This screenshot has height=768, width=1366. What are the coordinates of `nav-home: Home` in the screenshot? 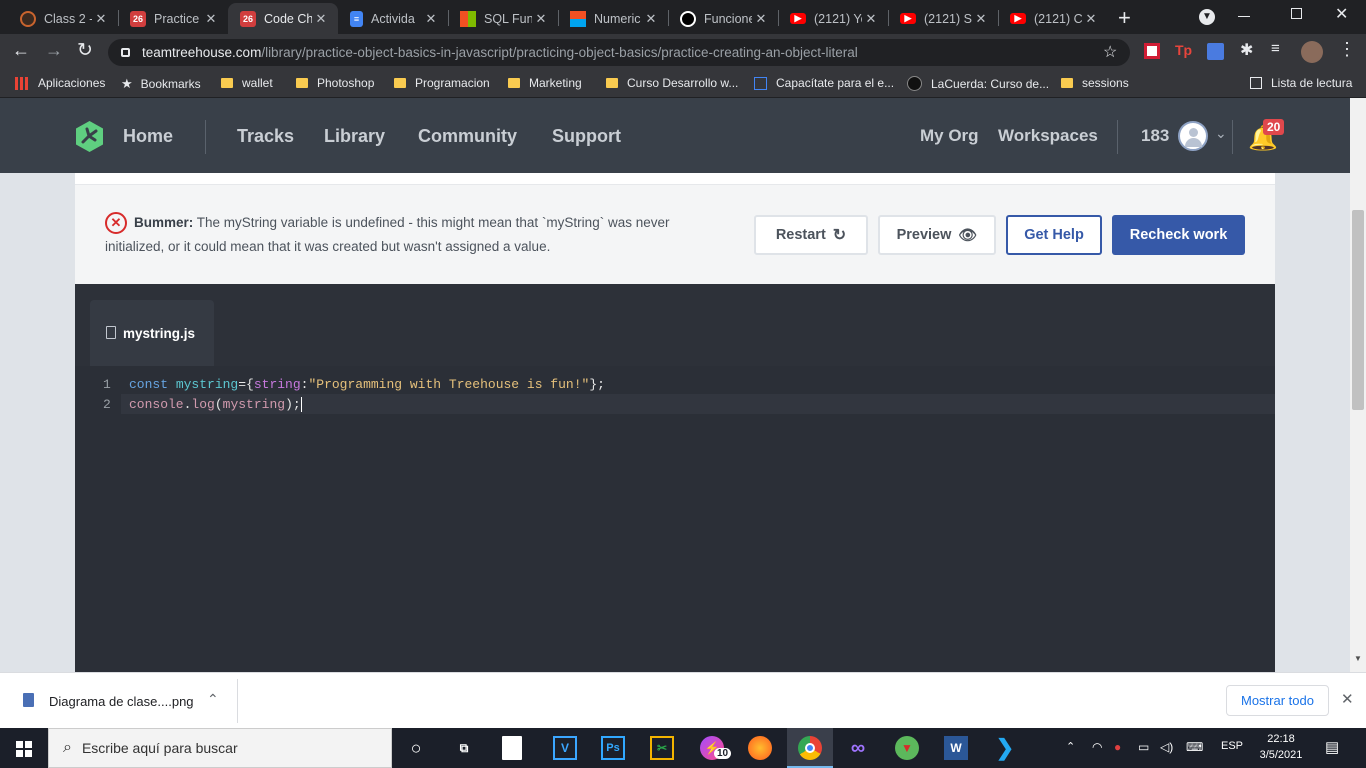 It's located at (148, 136).